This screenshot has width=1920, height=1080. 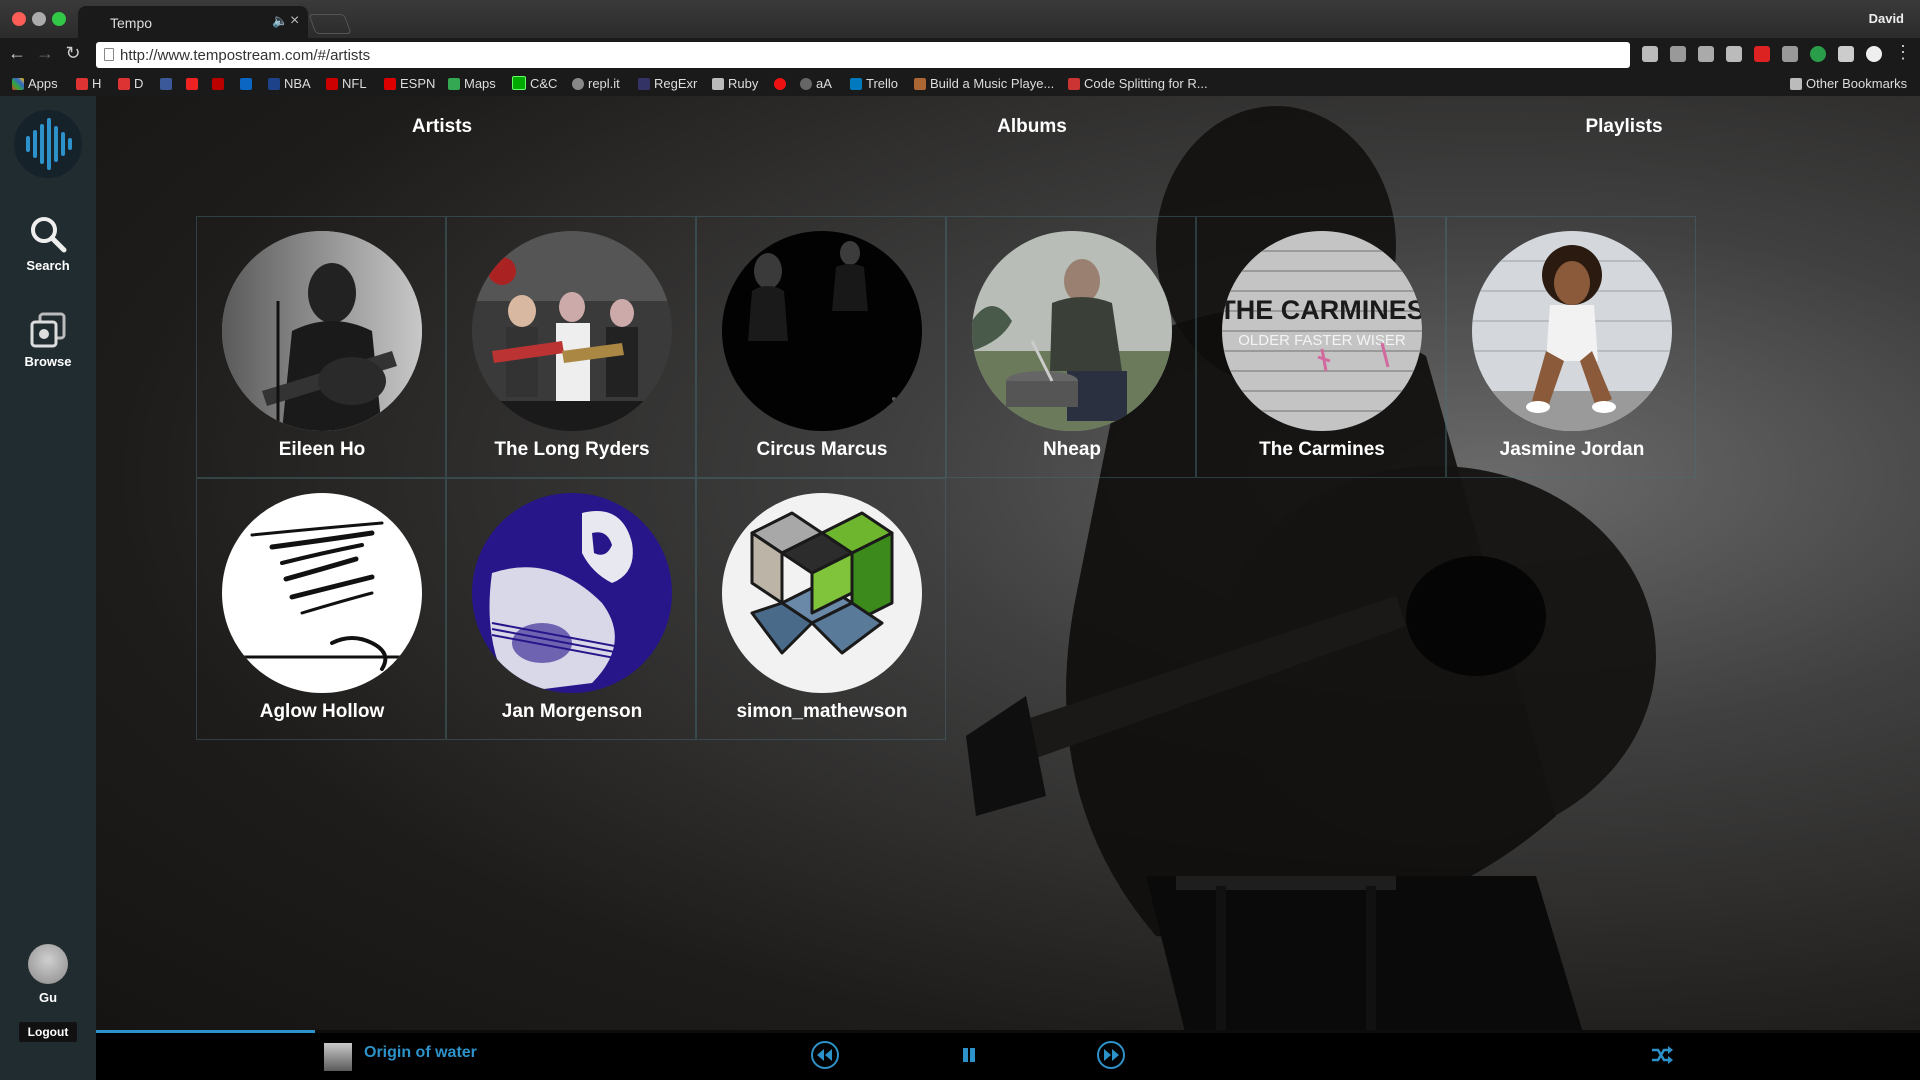 I want to click on progress-fill, so click(x=205, y=1031).